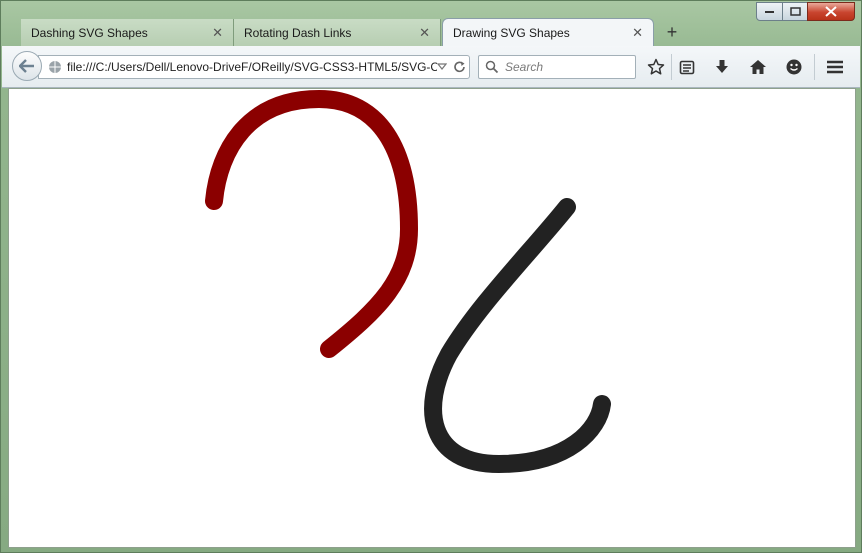  I want to click on back-arrow-icon, so click(26, 66).